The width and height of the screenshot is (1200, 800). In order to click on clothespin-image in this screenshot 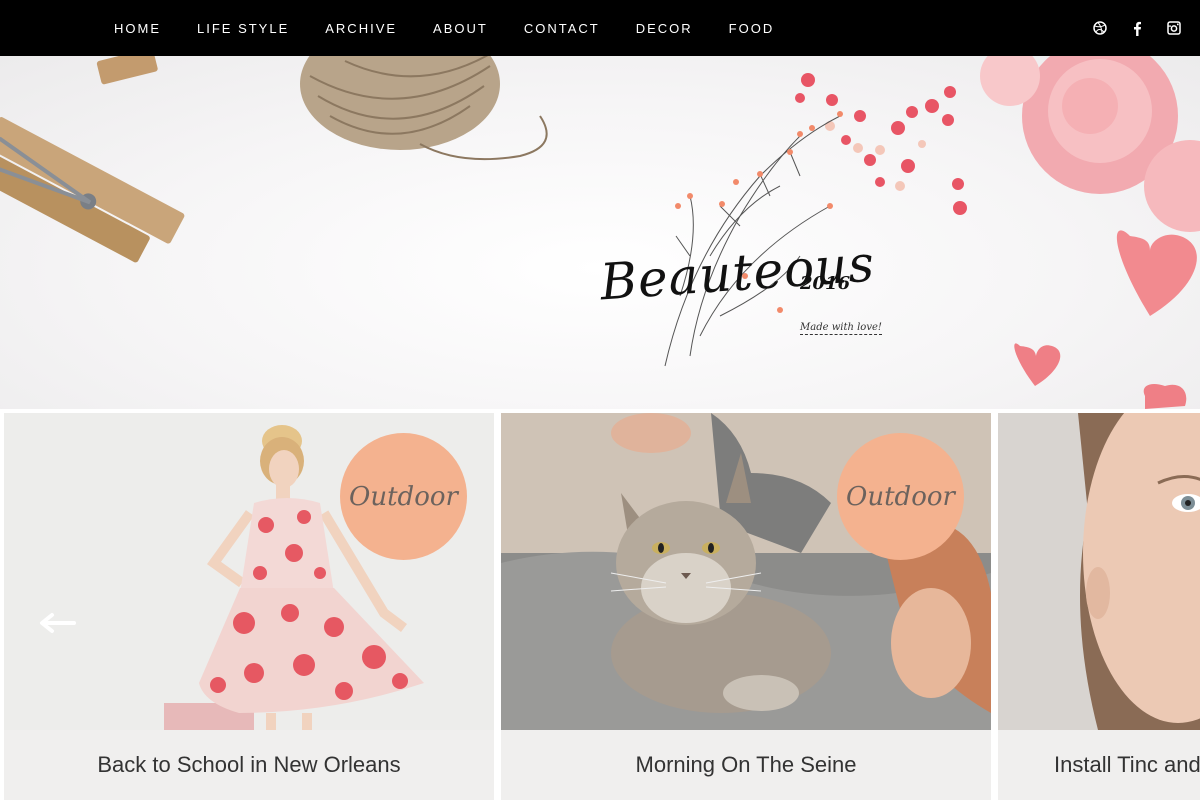, I will do `click(92, 190)`.